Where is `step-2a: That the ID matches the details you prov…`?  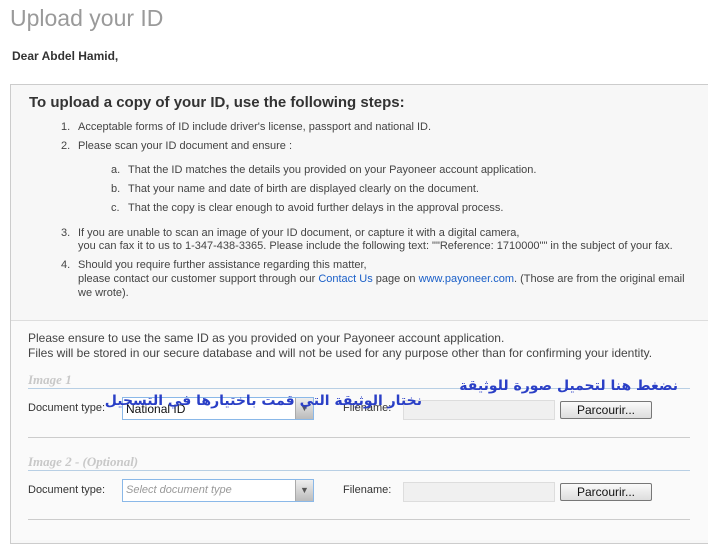
step-2a: That the ID matches the details you prov… is located at coordinates (332, 170).